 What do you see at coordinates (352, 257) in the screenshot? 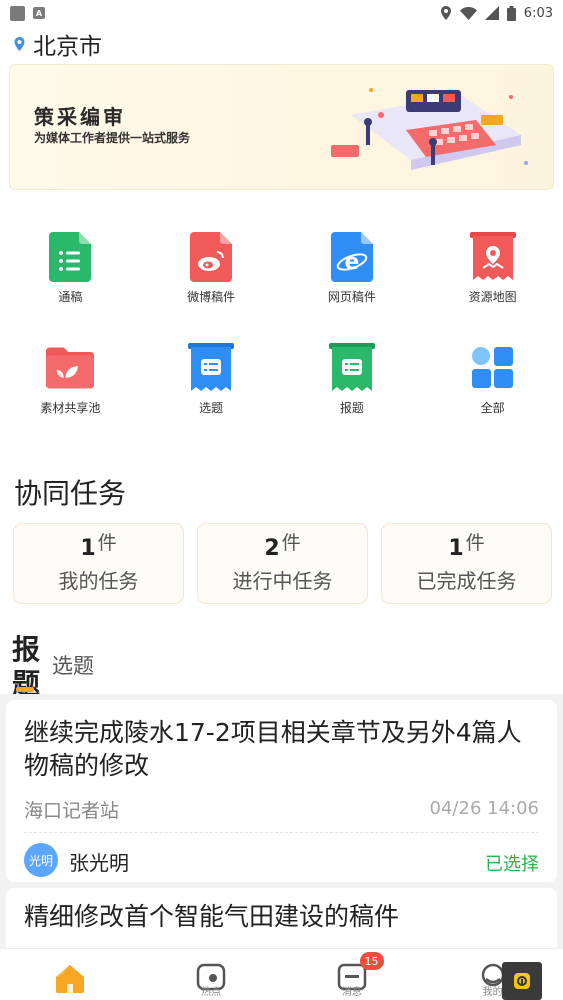
I see `ie-icon: e` at bounding box center [352, 257].